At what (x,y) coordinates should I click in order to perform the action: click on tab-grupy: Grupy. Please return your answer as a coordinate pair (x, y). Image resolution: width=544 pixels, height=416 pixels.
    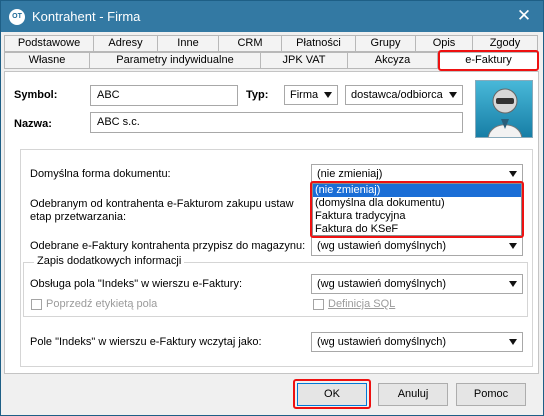
    Looking at the image, I should click on (385, 43).